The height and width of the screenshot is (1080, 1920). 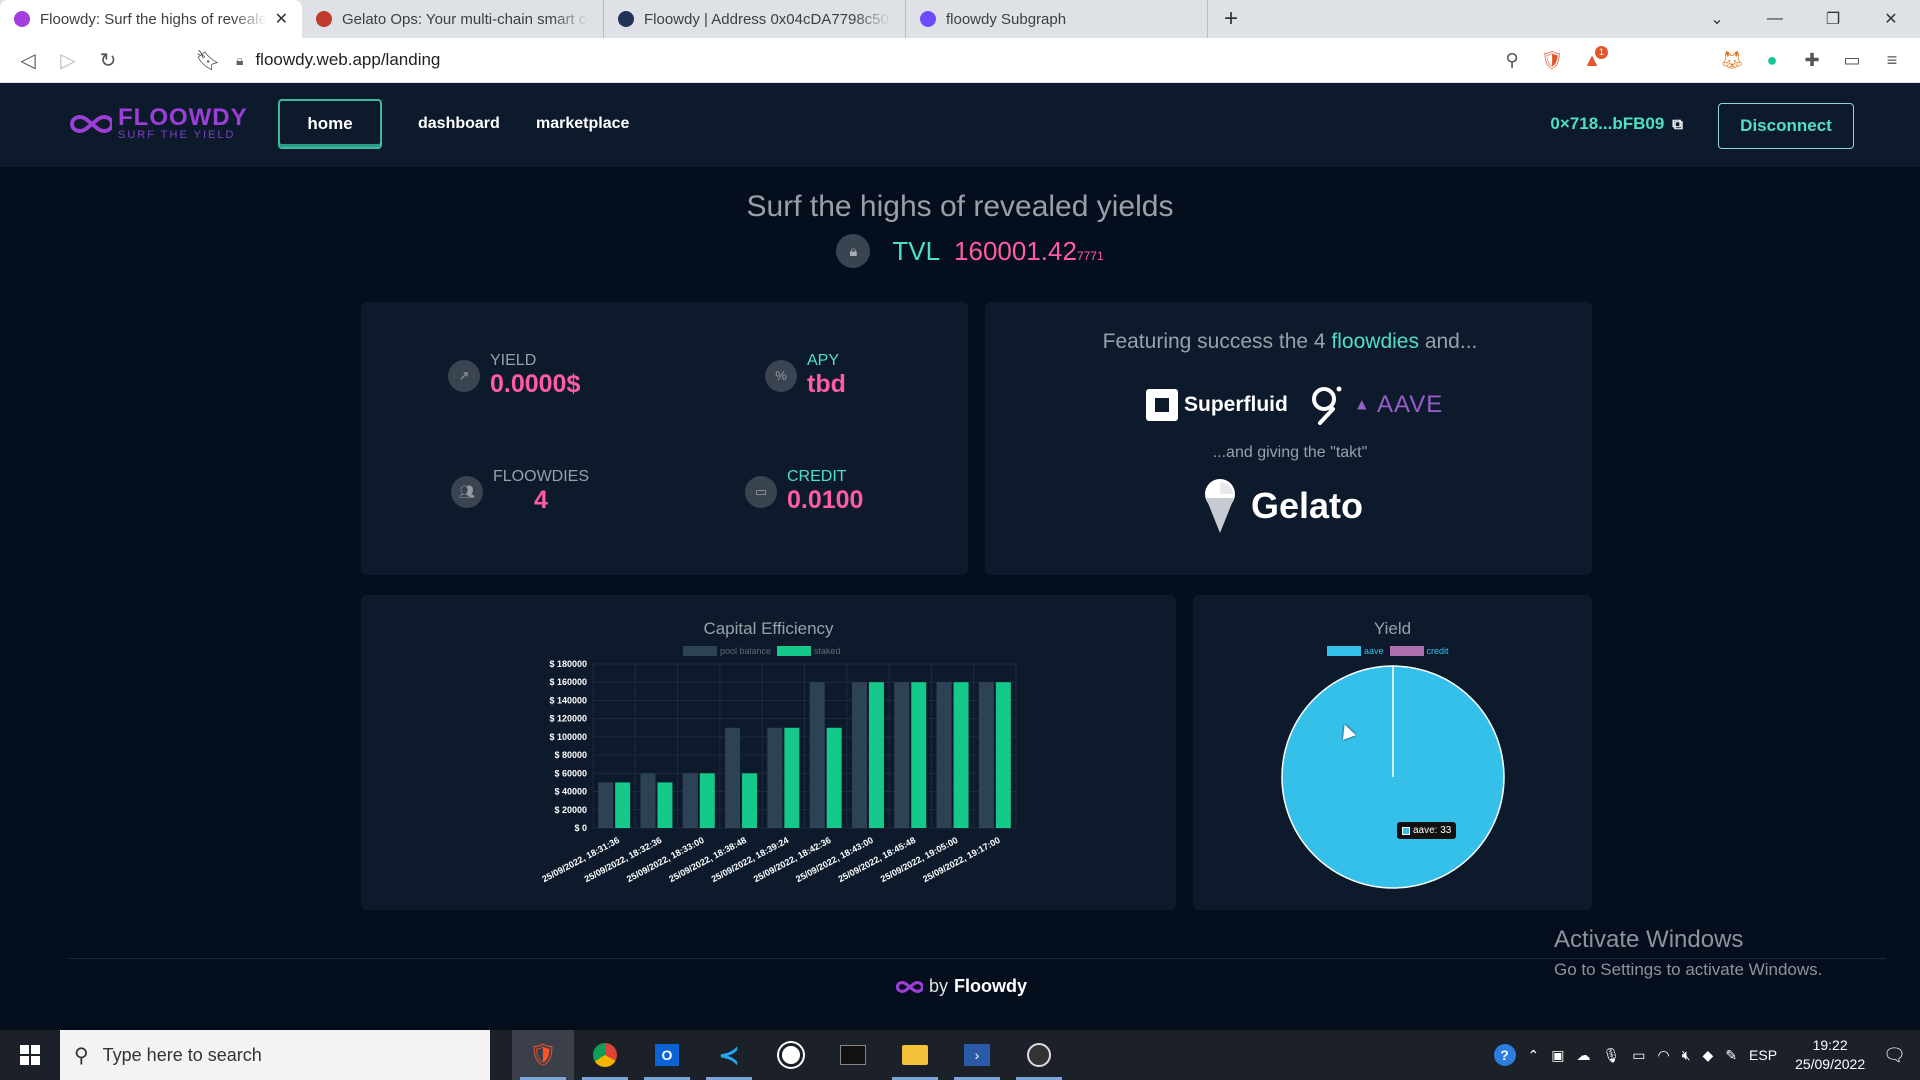 I want to click on tvl-value: 160001.42, so click(x=1015, y=250).